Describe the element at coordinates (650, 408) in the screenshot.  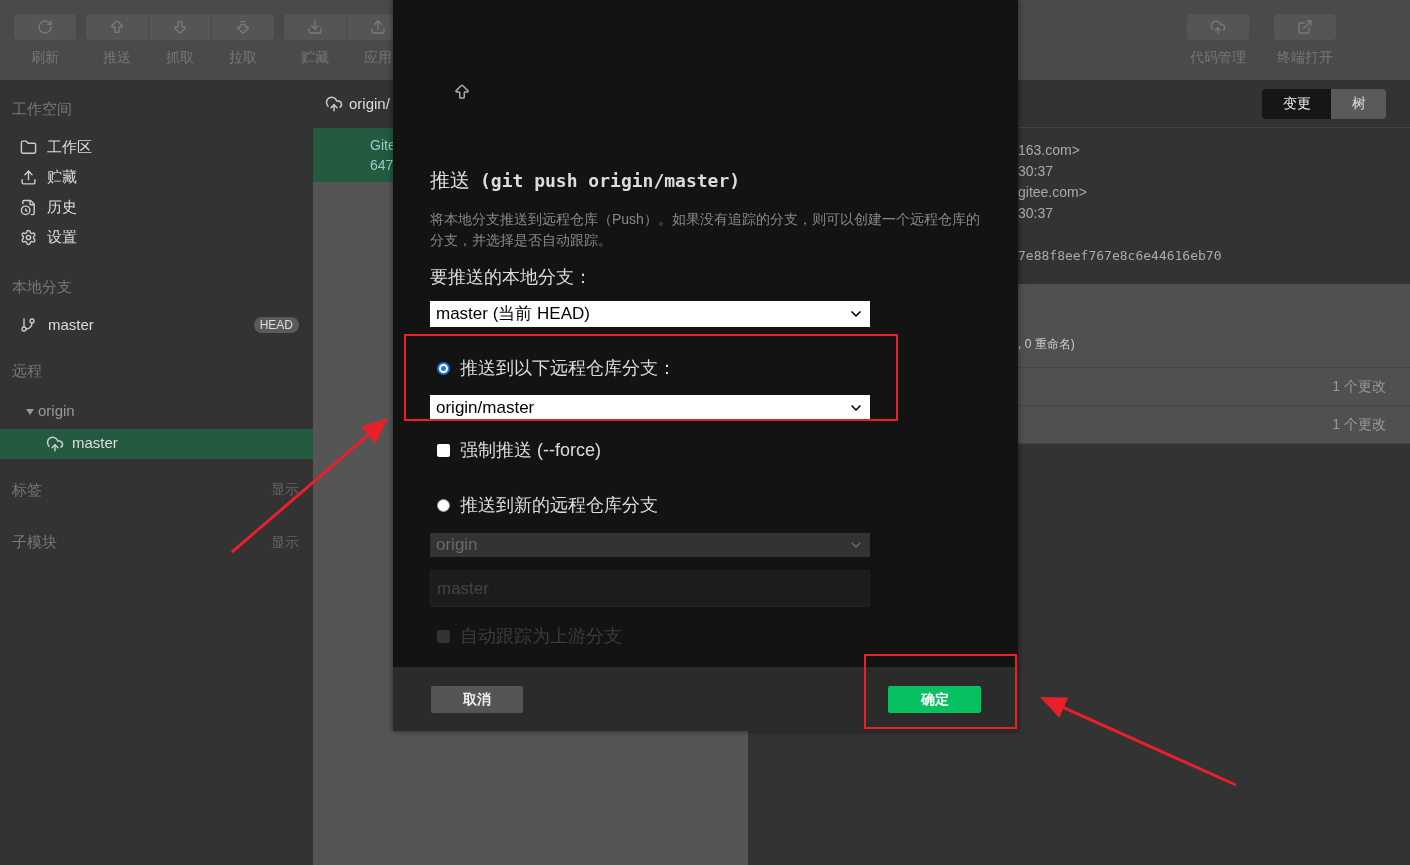
I see `select-field: origin/master` at that location.